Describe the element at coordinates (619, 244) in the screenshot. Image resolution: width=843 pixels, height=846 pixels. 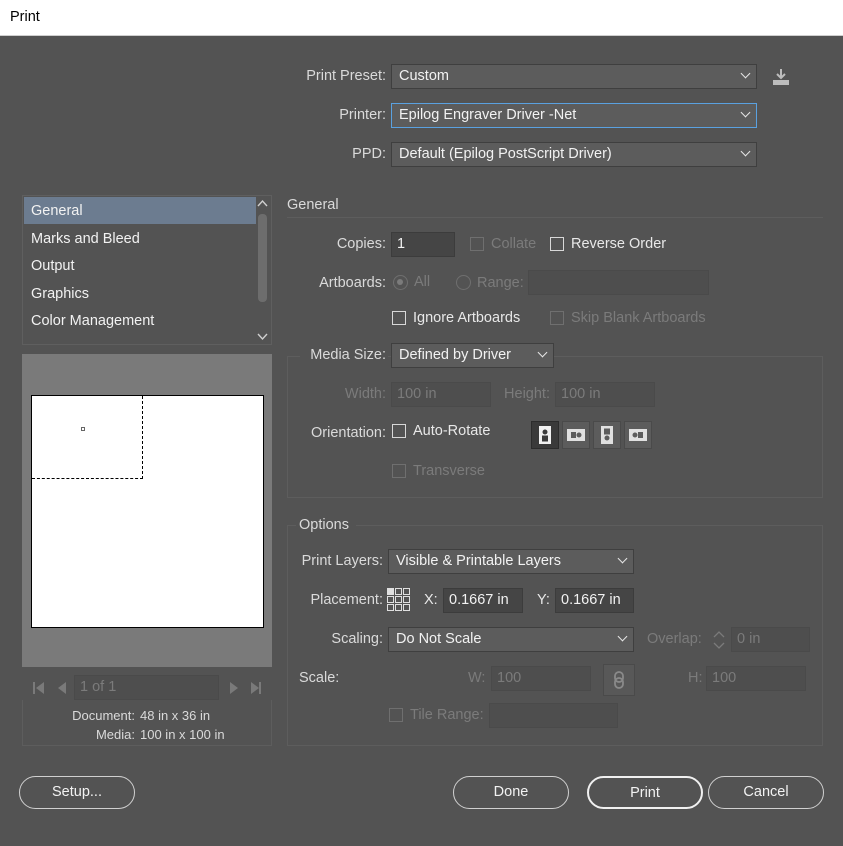
I see `reverse-order-label: Reverse Order` at that location.